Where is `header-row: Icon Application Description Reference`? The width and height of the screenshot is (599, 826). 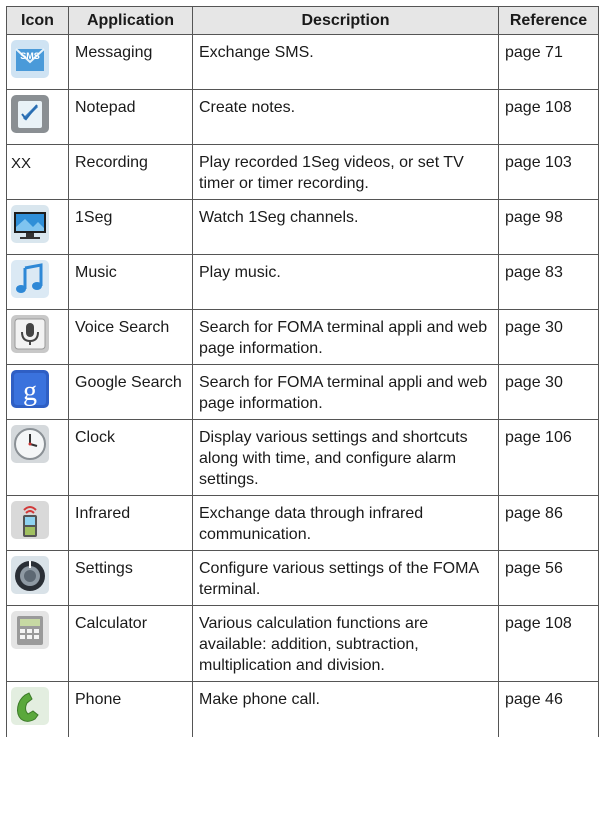 header-row: Icon Application Description Reference is located at coordinates (302, 20).